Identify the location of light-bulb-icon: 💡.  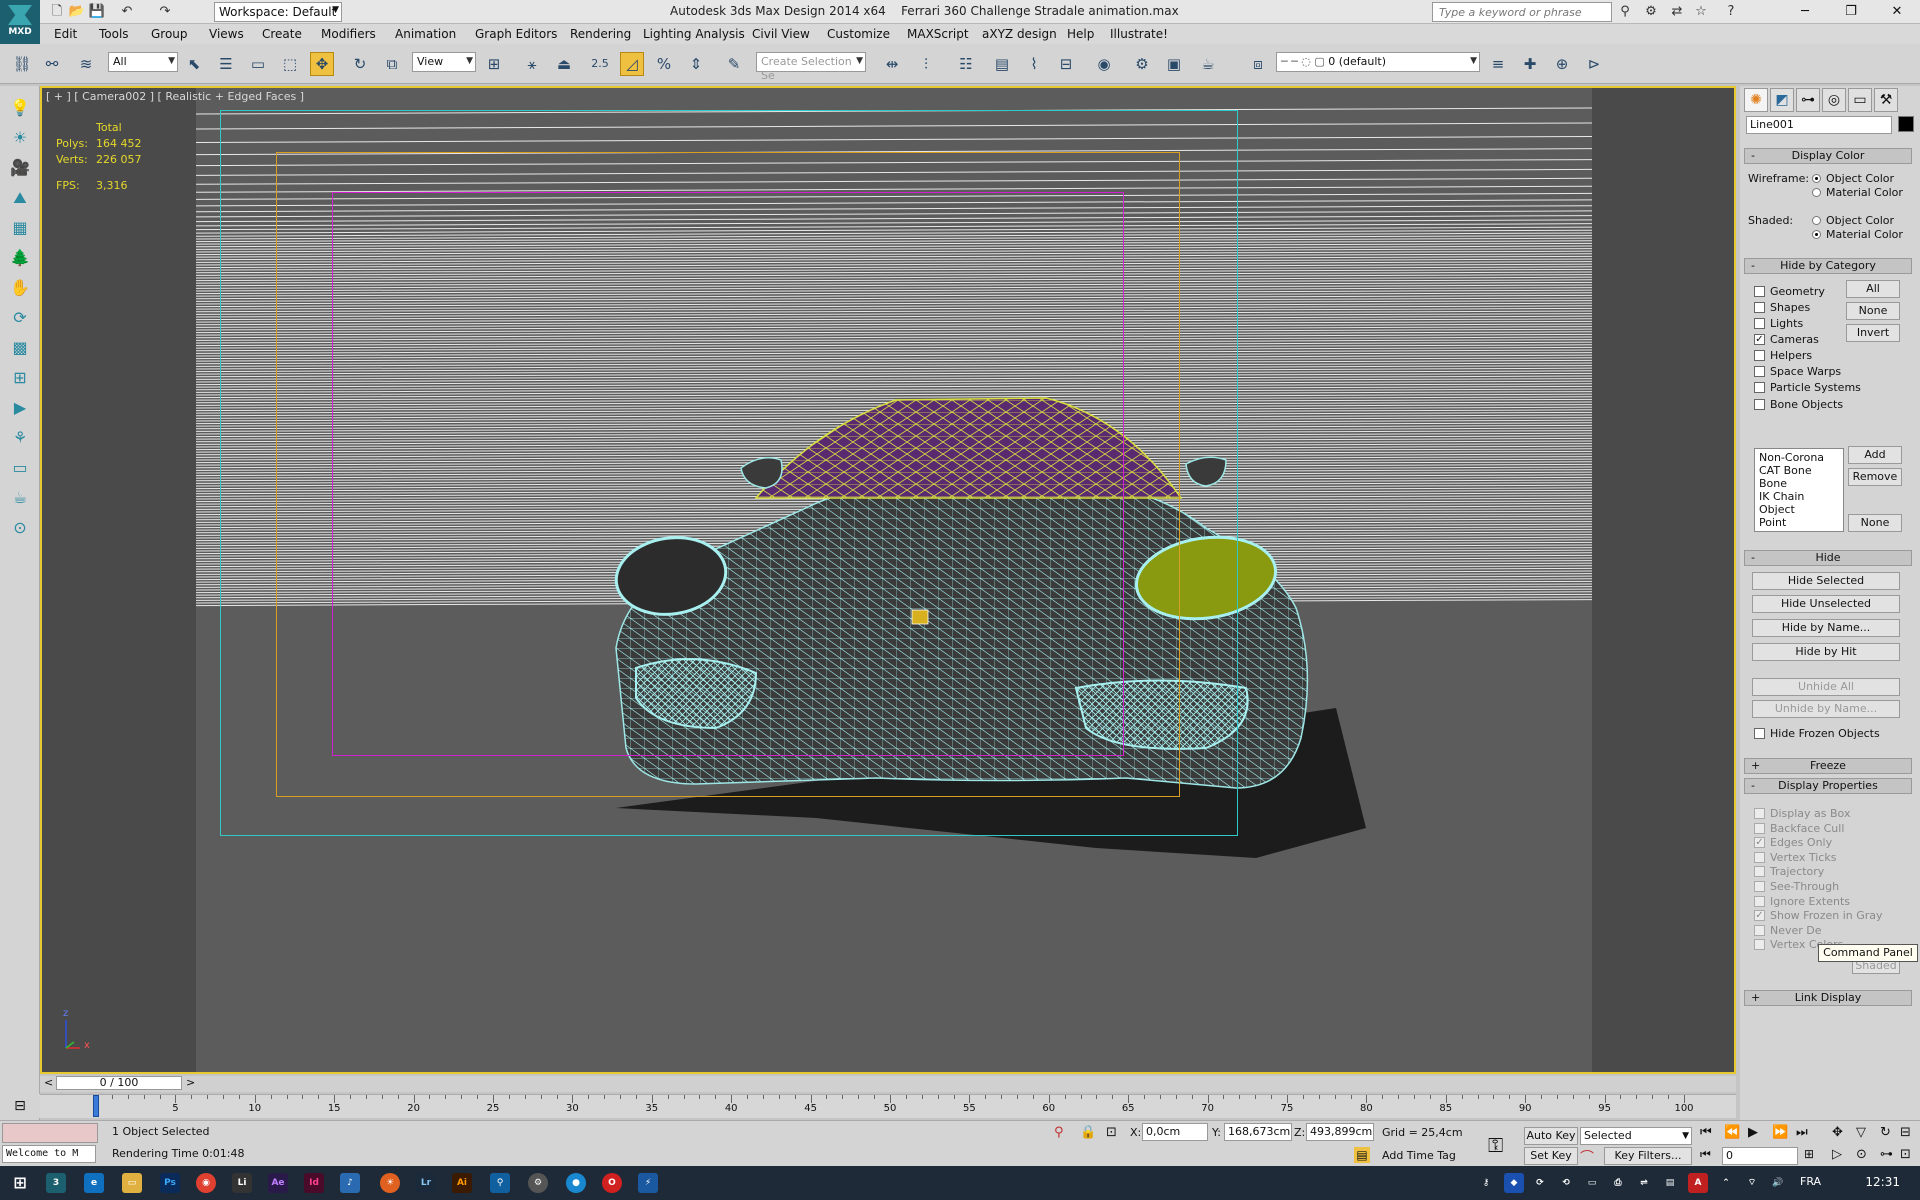
(20, 108).